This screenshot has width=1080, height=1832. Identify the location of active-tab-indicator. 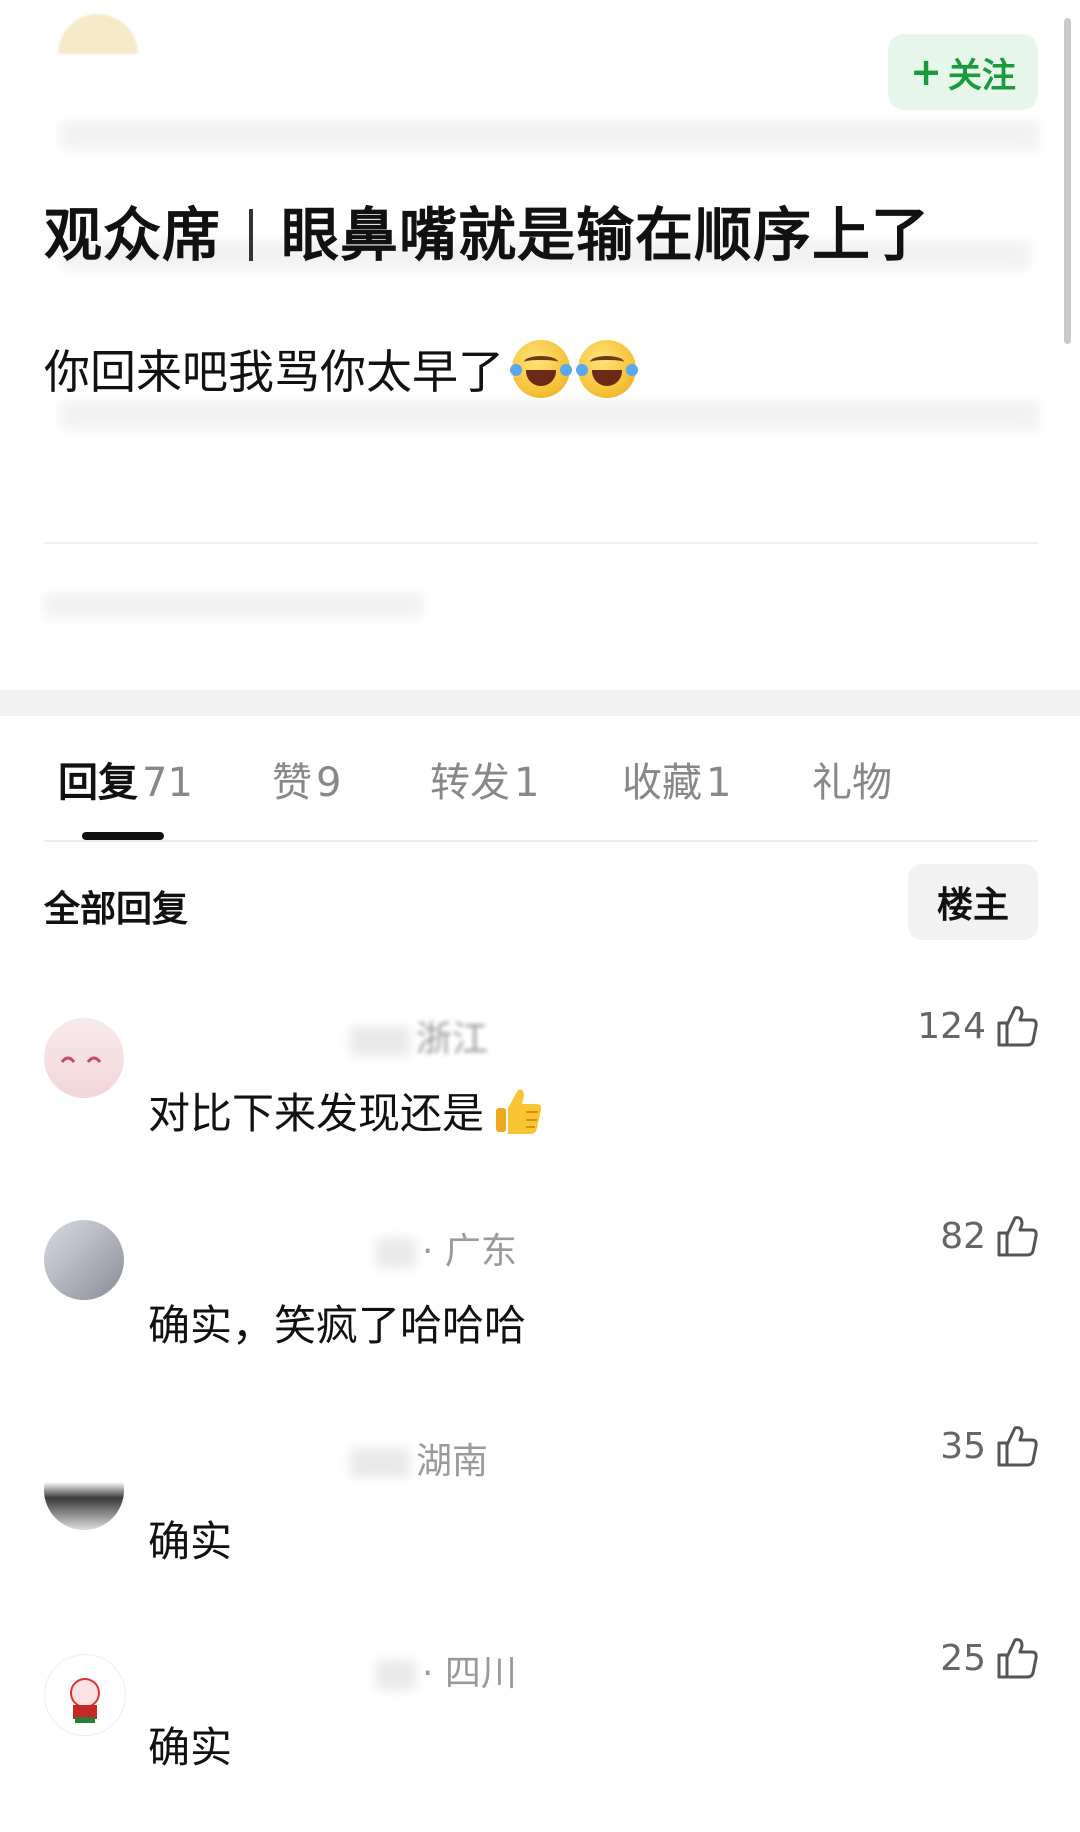
(123, 836).